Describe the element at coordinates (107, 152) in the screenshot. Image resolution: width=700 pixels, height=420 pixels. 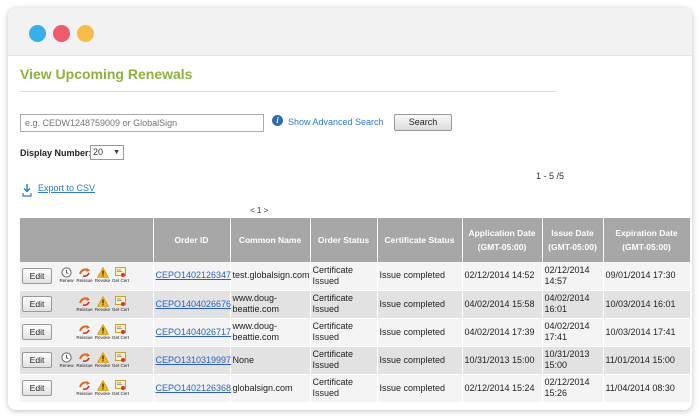
I see `display-number-select: 20 ▼` at that location.